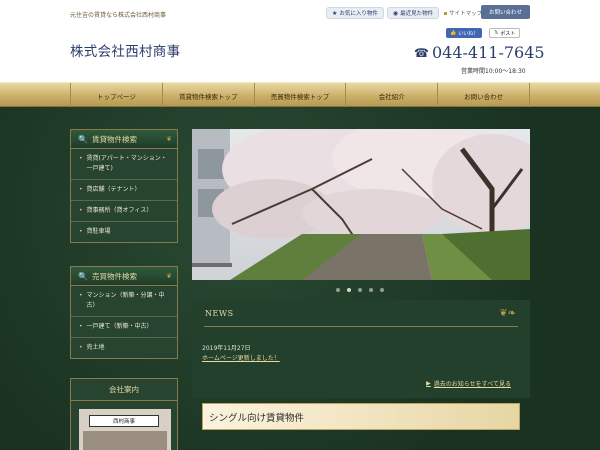  What do you see at coordinates (124, 139) in the screenshot?
I see `rental-search-header: 🔍 賃貸物件検索 ❦` at bounding box center [124, 139].